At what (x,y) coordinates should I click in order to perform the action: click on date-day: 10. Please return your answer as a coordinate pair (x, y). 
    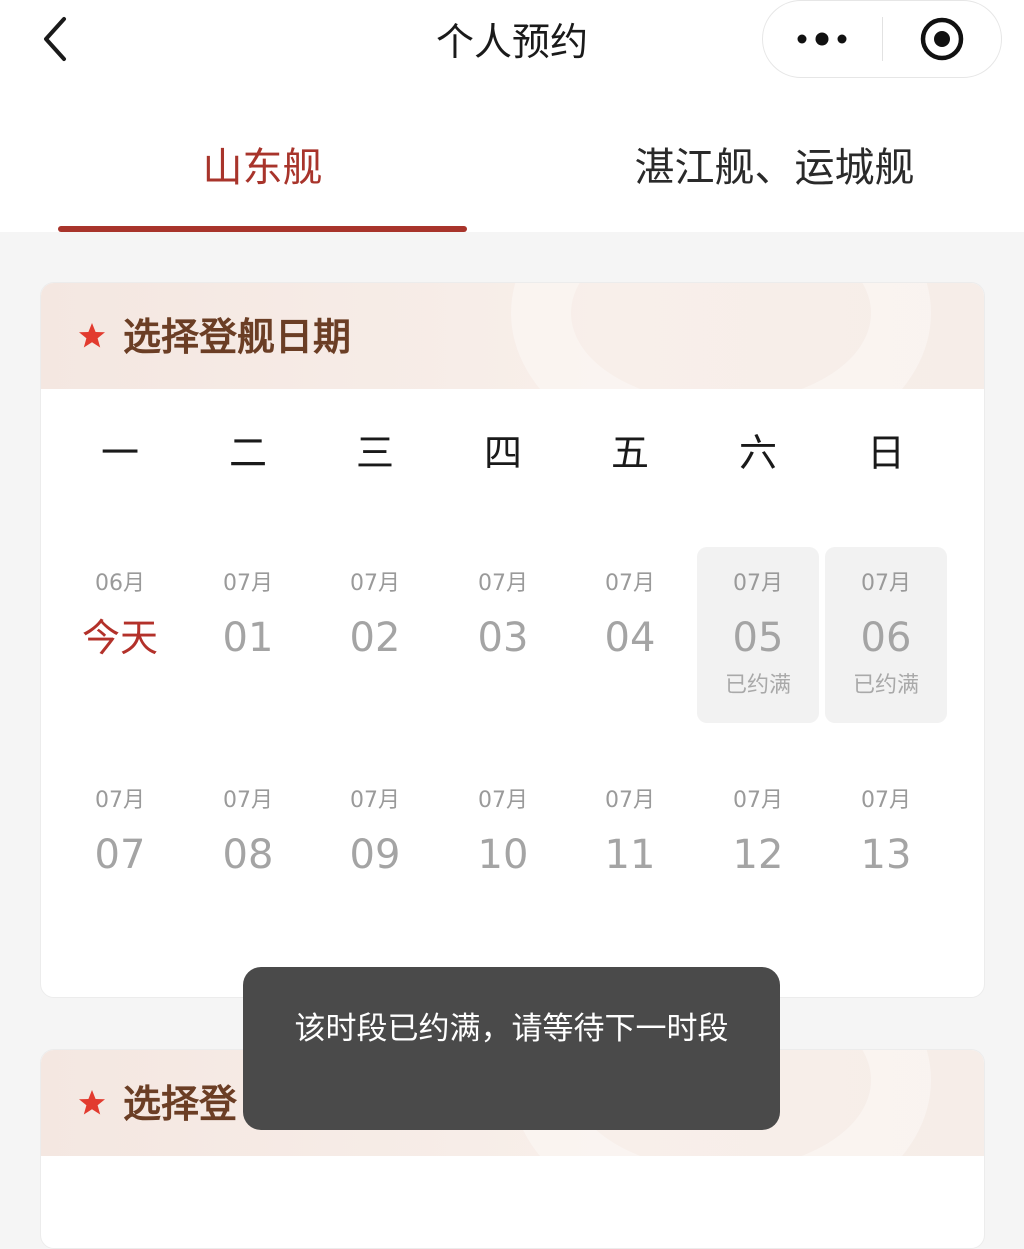
    Looking at the image, I should click on (503, 855).